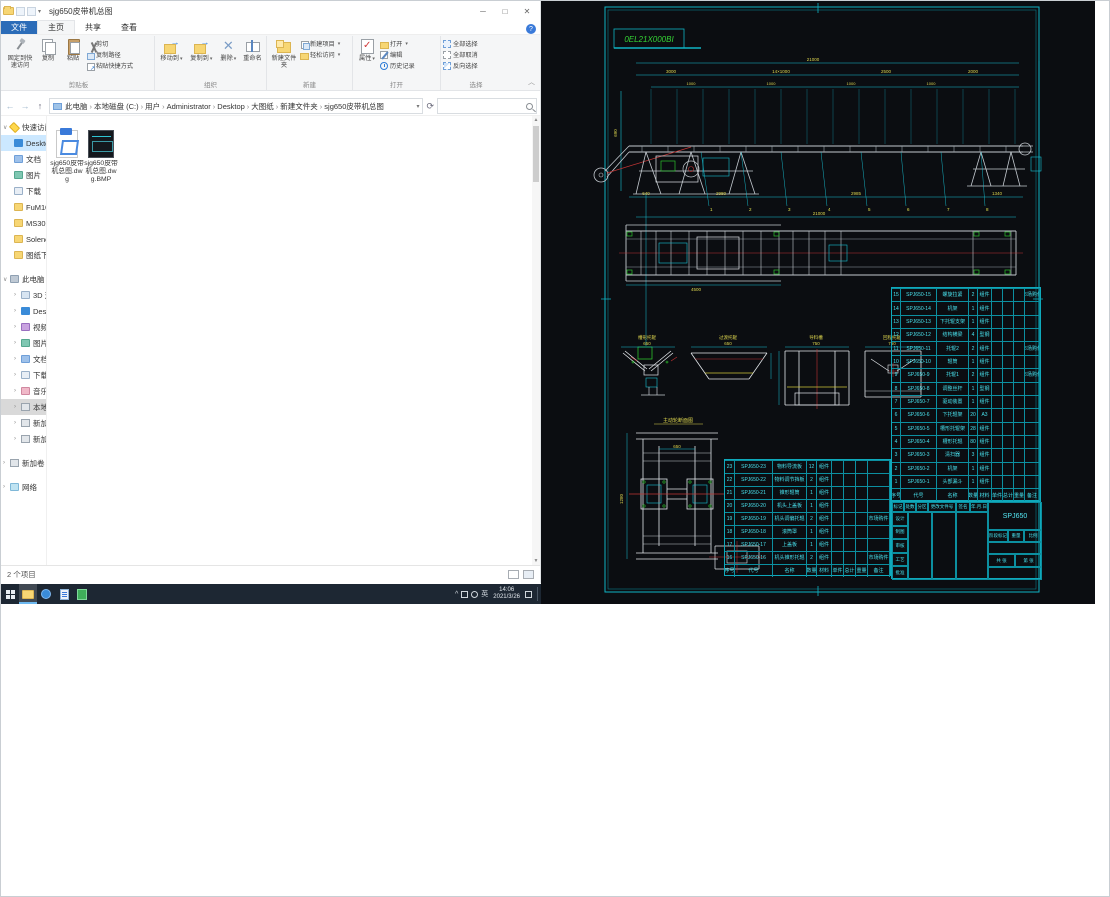  What do you see at coordinates (23, 463) in the screenshot?
I see `sidebar-item-volume-f: ›新加卷 (F:)` at bounding box center [23, 463].